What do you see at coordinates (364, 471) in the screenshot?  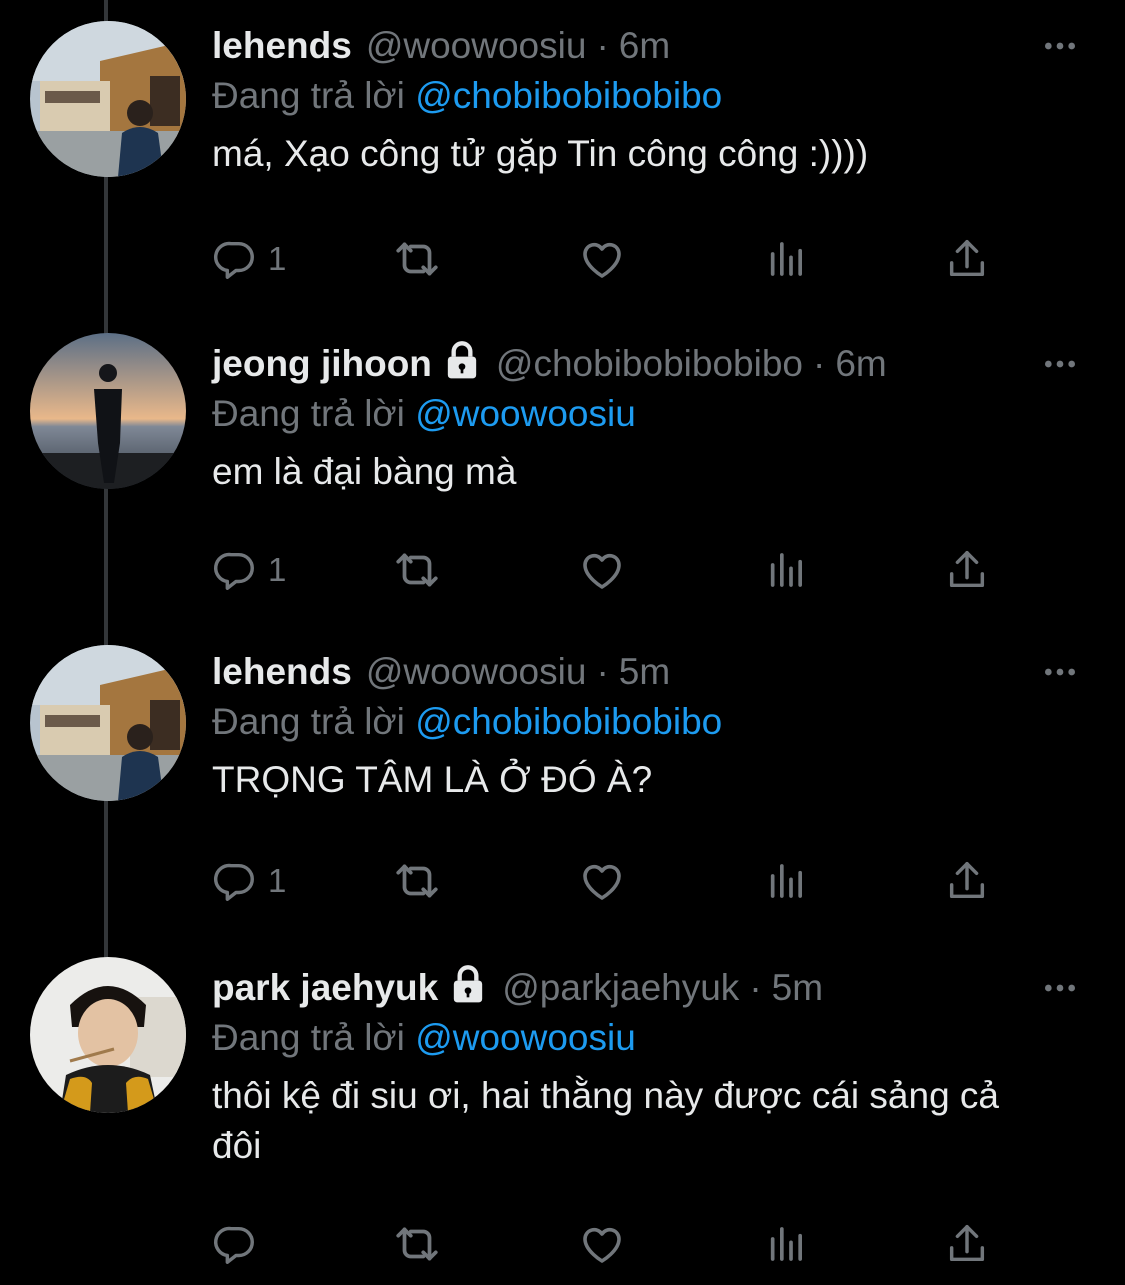 I see `tweet-text: em là đại bàng mà` at bounding box center [364, 471].